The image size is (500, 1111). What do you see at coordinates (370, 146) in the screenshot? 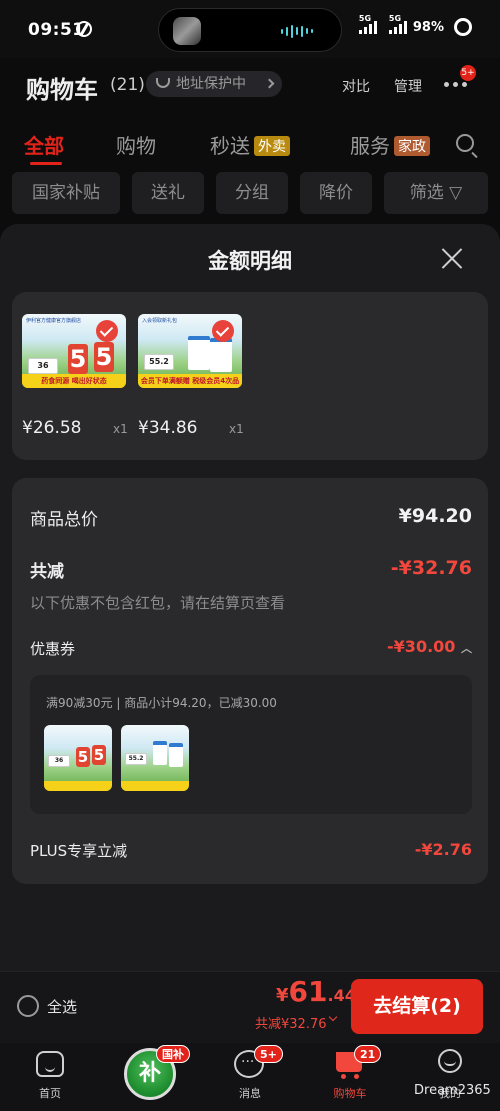
I see `tab-service-label: 服务` at bounding box center [370, 146].